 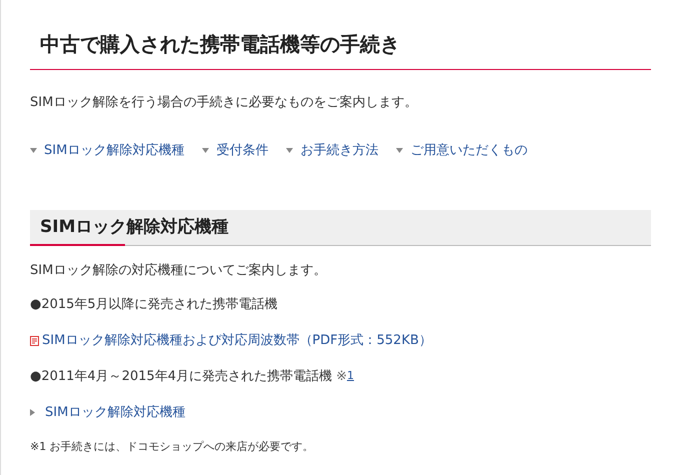 What do you see at coordinates (350, 376) in the screenshot?
I see `footnote-link: 1` at bounding box center [350, 376].